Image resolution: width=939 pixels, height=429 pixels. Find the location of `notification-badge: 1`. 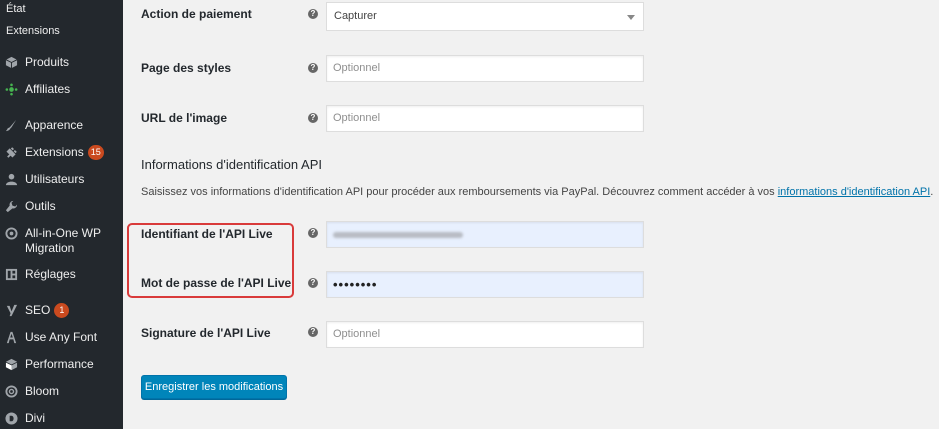

notification-badge: 1 is located at coordinates (62, 310).